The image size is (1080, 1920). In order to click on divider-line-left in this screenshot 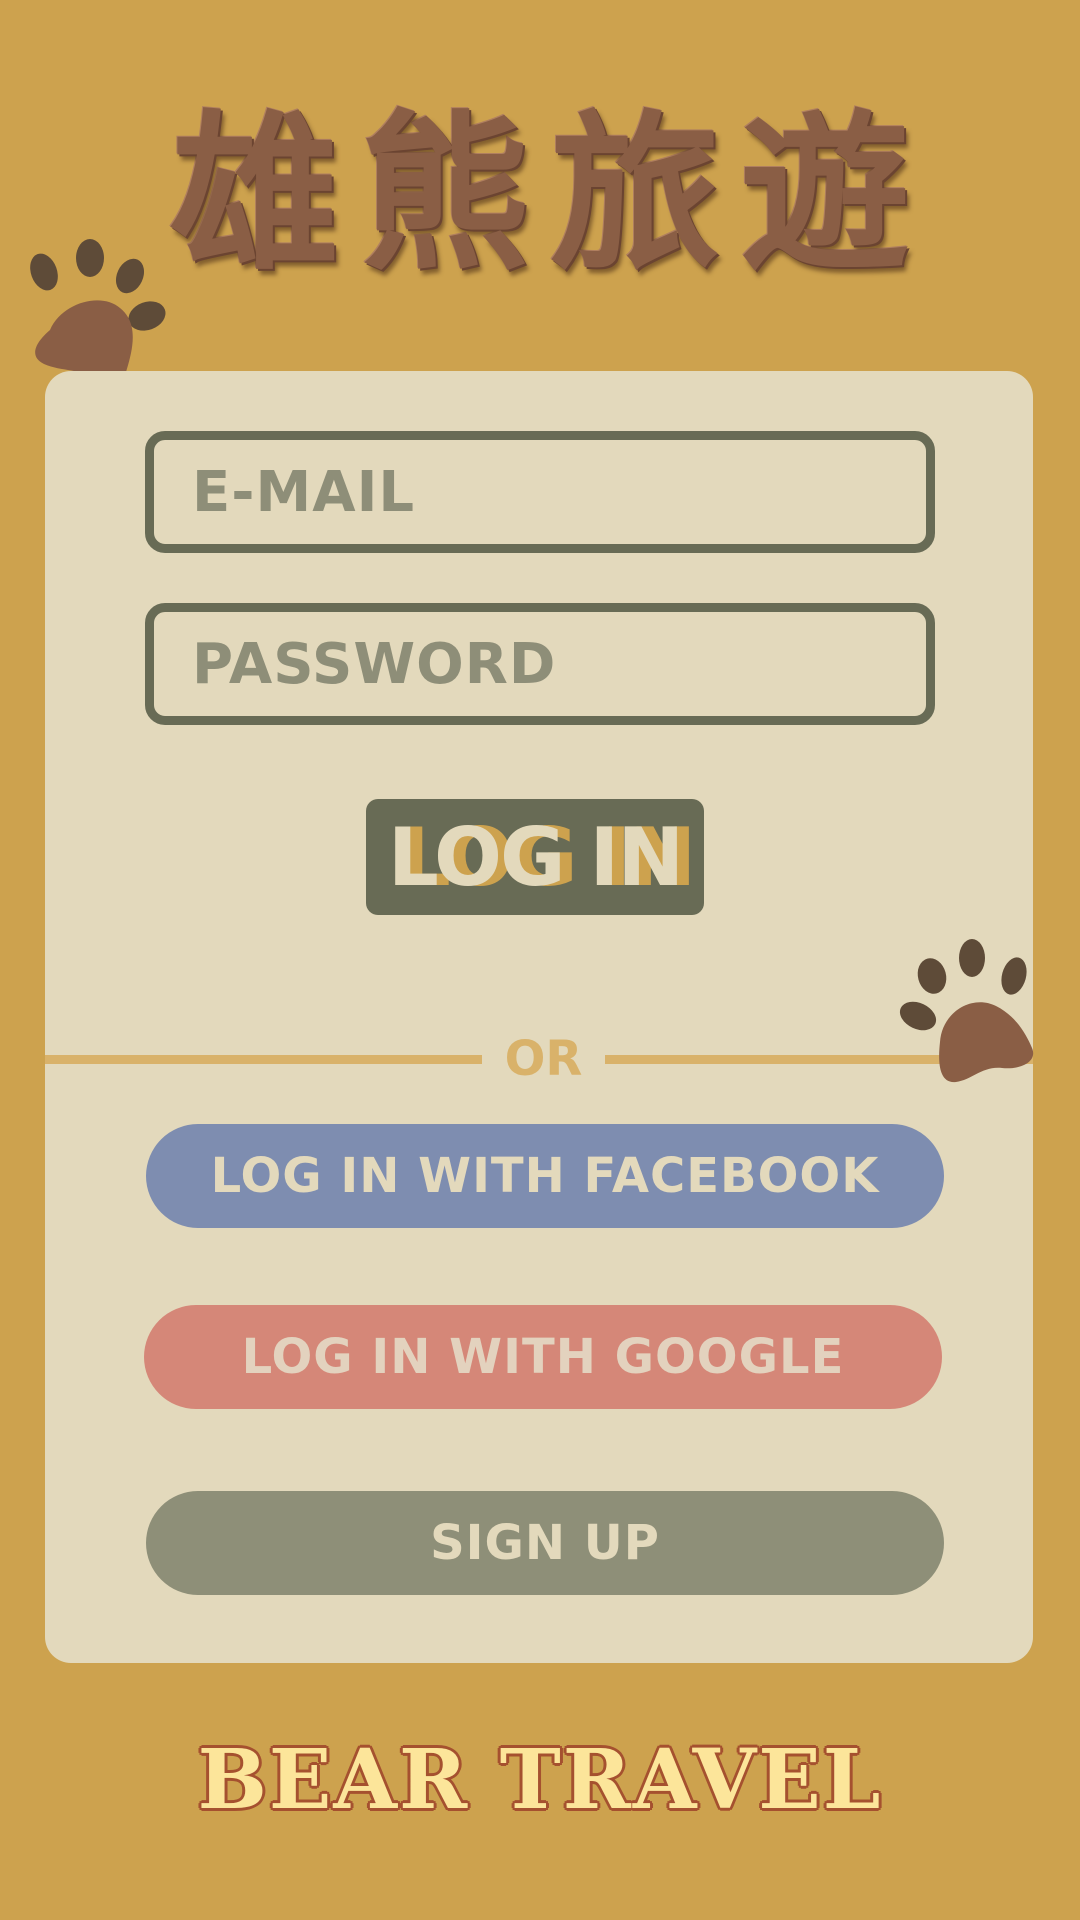, I will do `click(263, 1059)`.